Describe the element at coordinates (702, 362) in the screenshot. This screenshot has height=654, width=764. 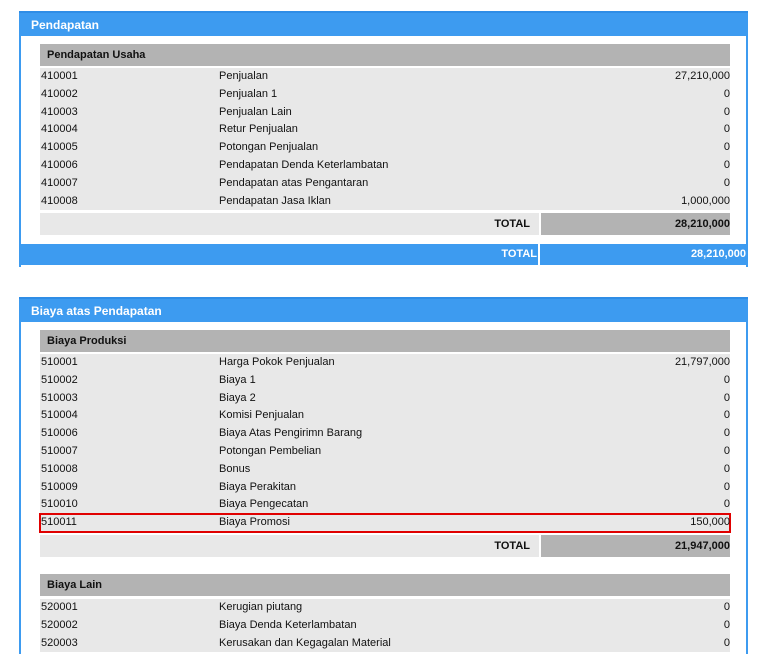
I see `account-amount: 21,797,000` at that location.